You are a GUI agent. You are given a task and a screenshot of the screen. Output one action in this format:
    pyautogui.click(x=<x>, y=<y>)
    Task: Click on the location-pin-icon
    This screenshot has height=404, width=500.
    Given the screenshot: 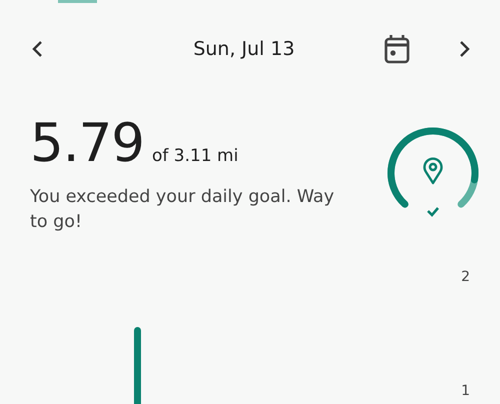 What is the action you would take?
    pyautogui.click(x=433, y=170)
    